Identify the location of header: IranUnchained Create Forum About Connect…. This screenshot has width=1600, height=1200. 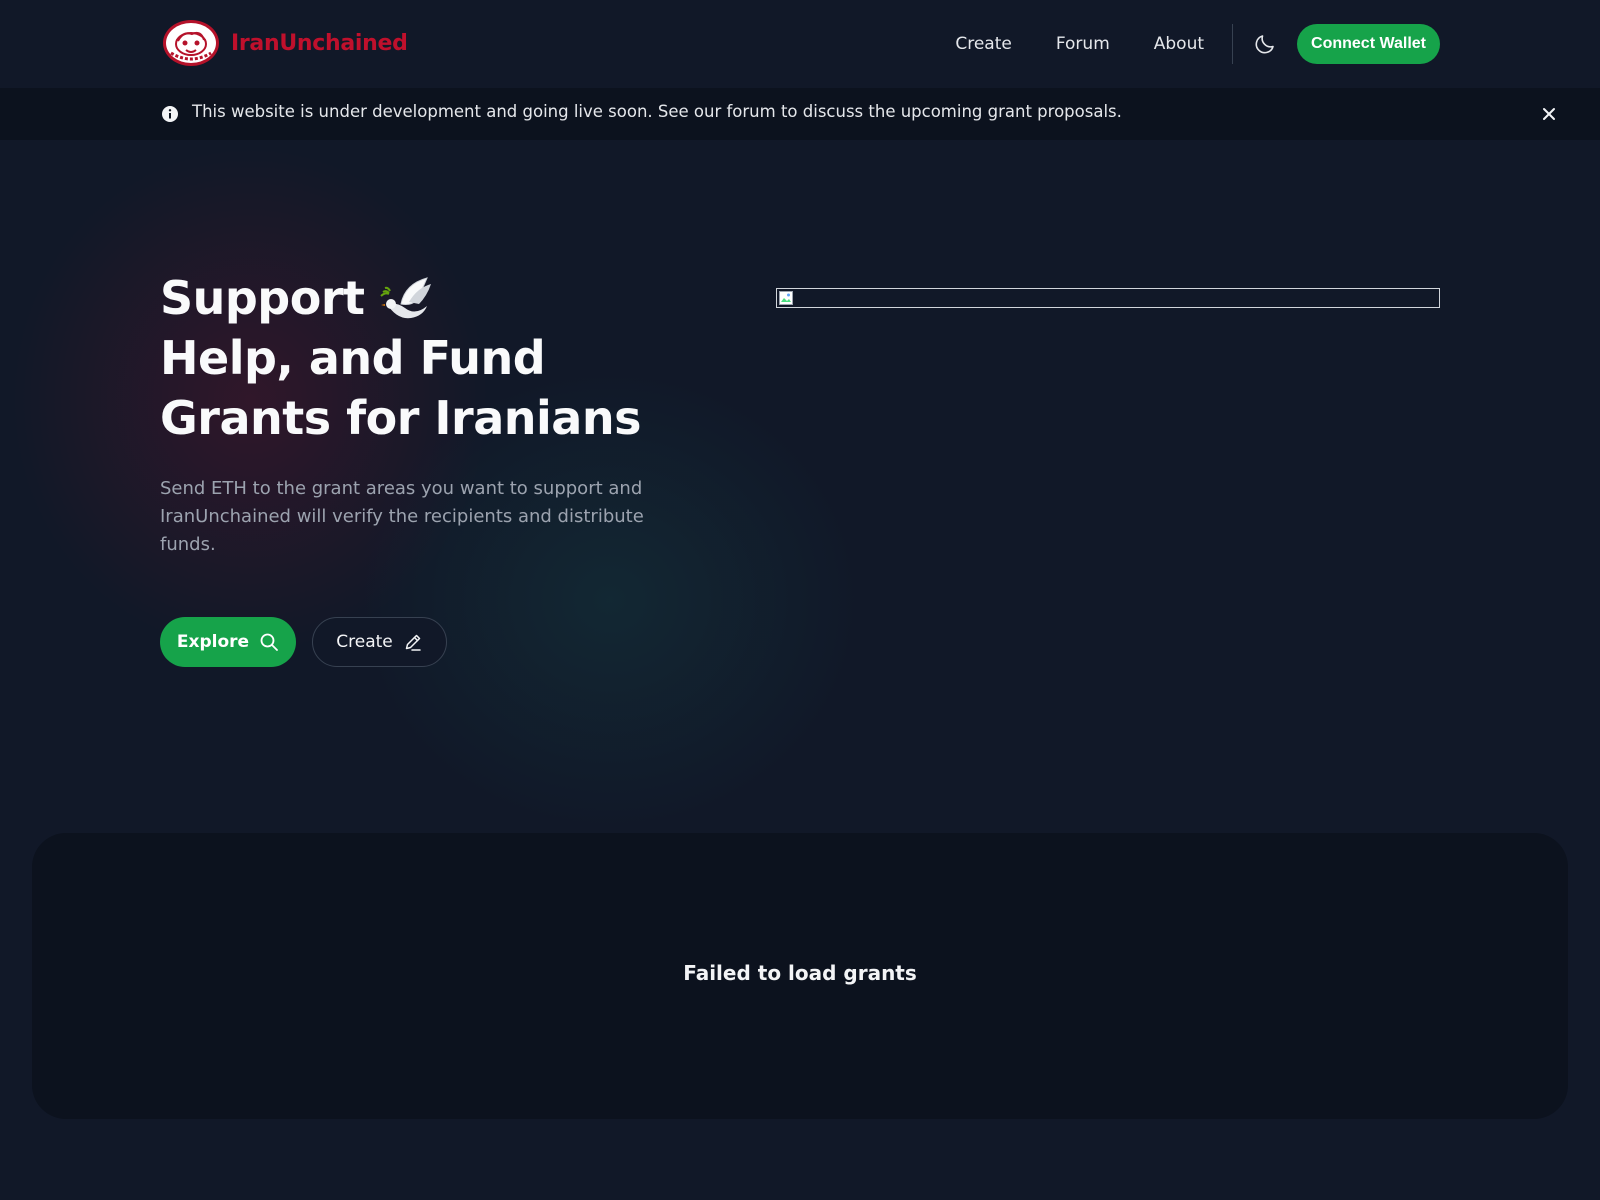
(800, 44).